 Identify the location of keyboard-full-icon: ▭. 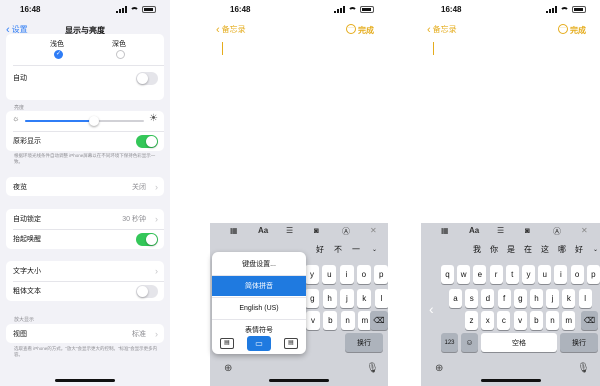
(259, 343).